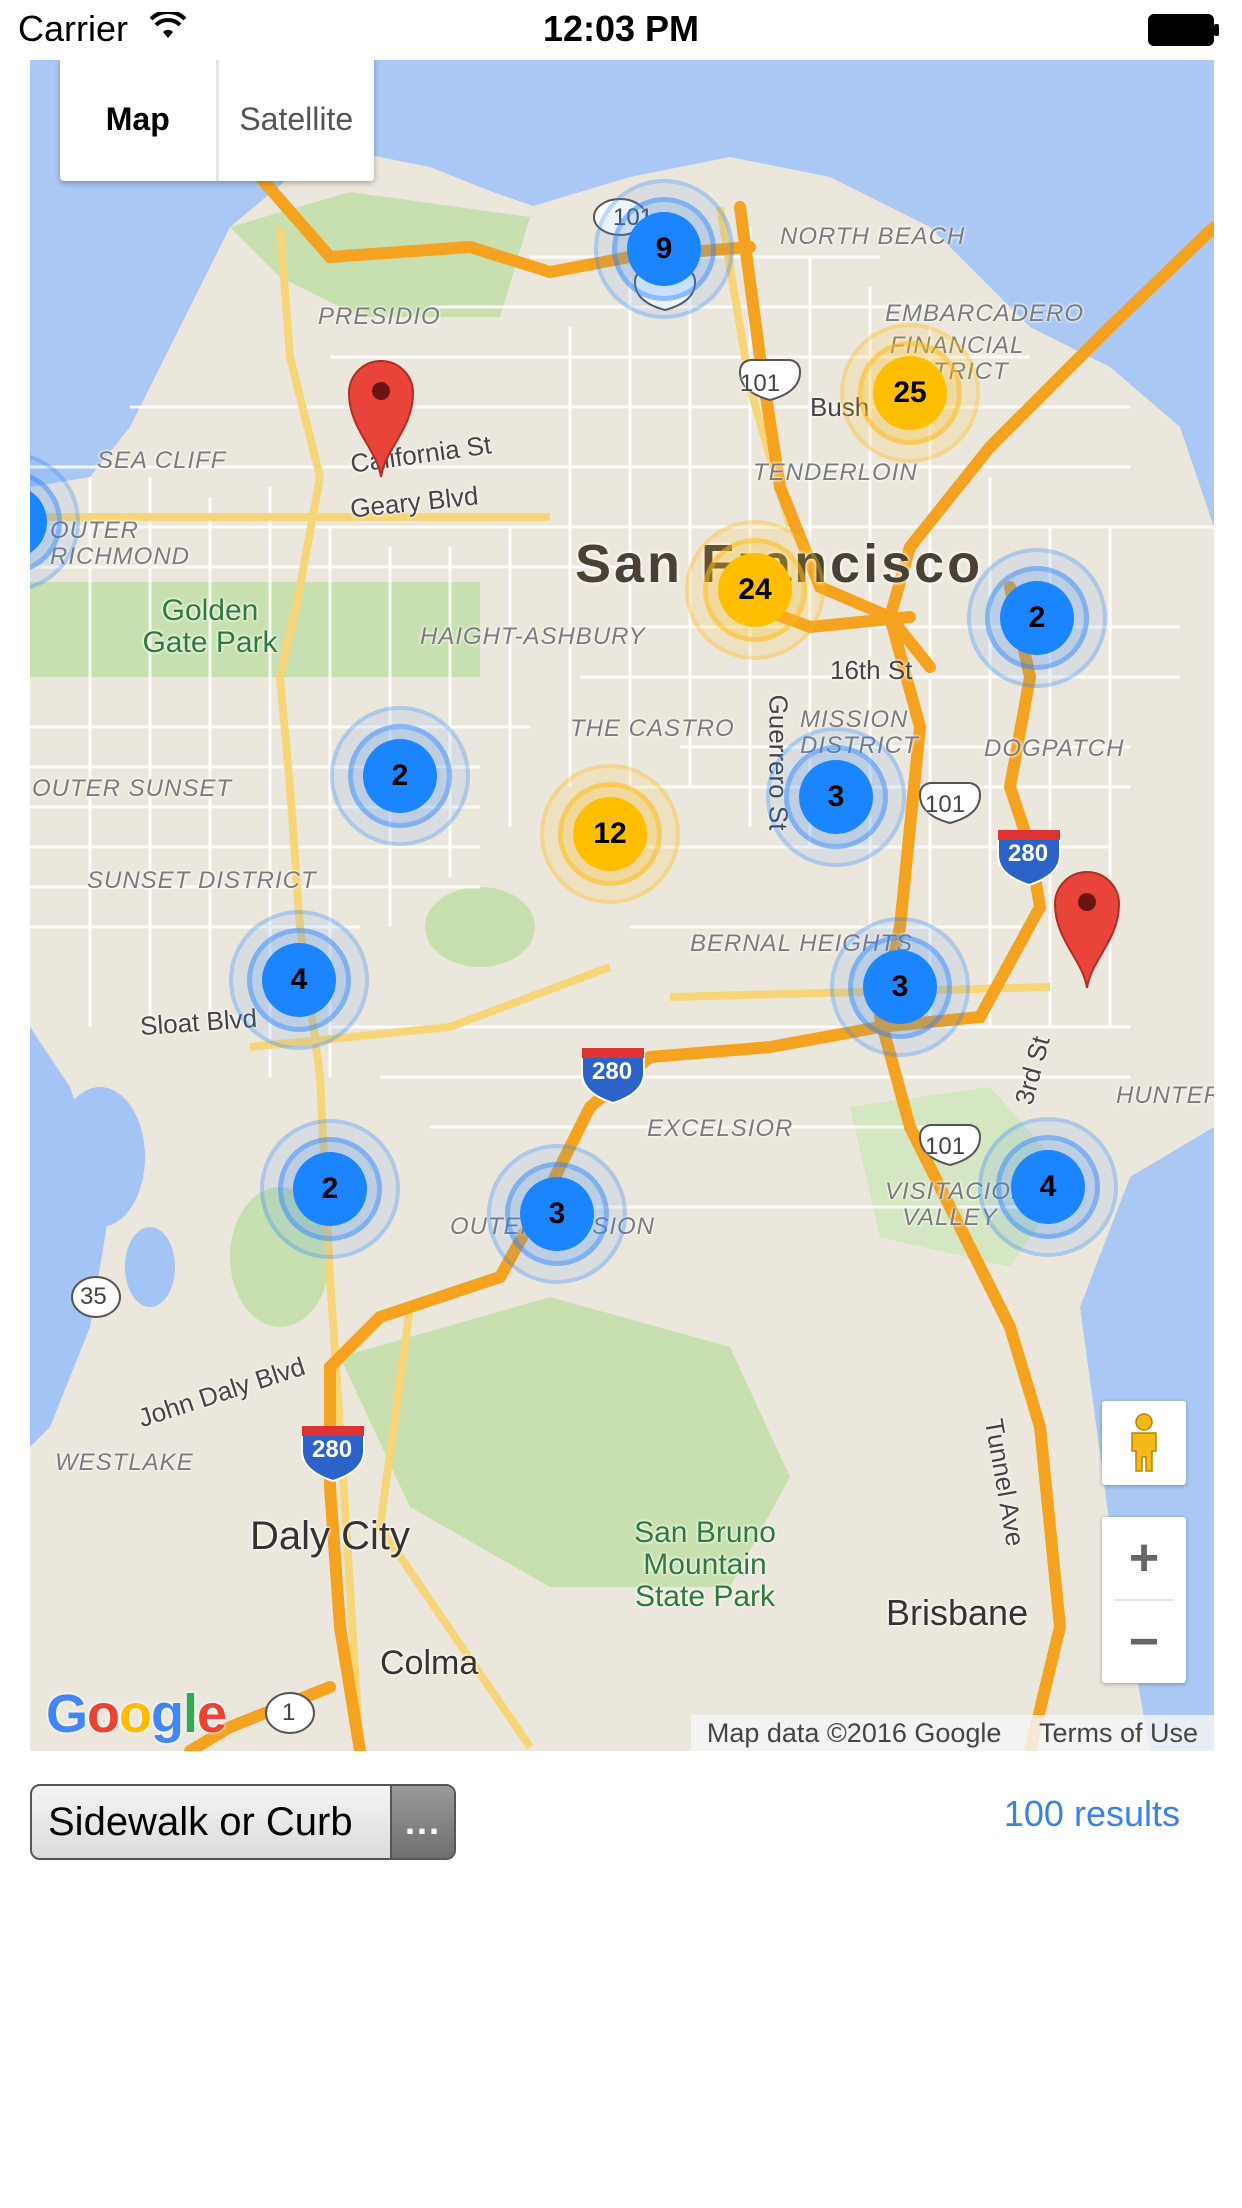  I want to click on street-view-button, so click(1144, 1443).